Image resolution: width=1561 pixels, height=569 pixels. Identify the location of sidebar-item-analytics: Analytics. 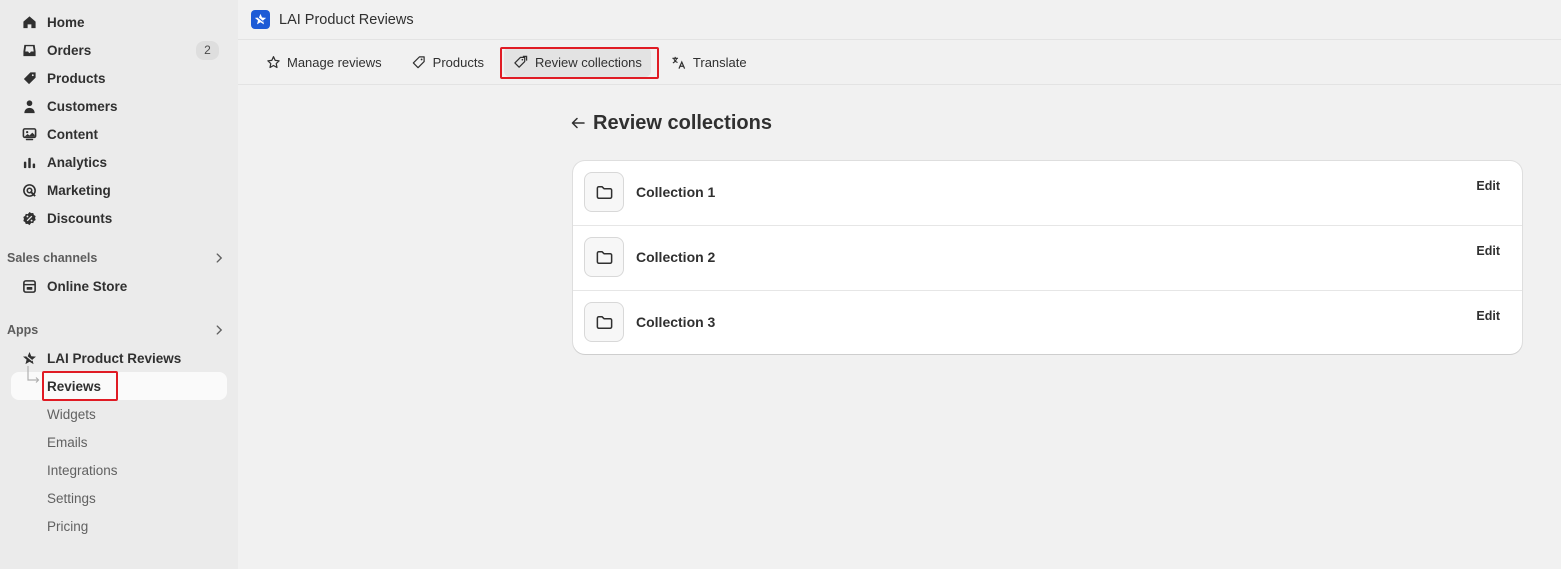
(119, 162).